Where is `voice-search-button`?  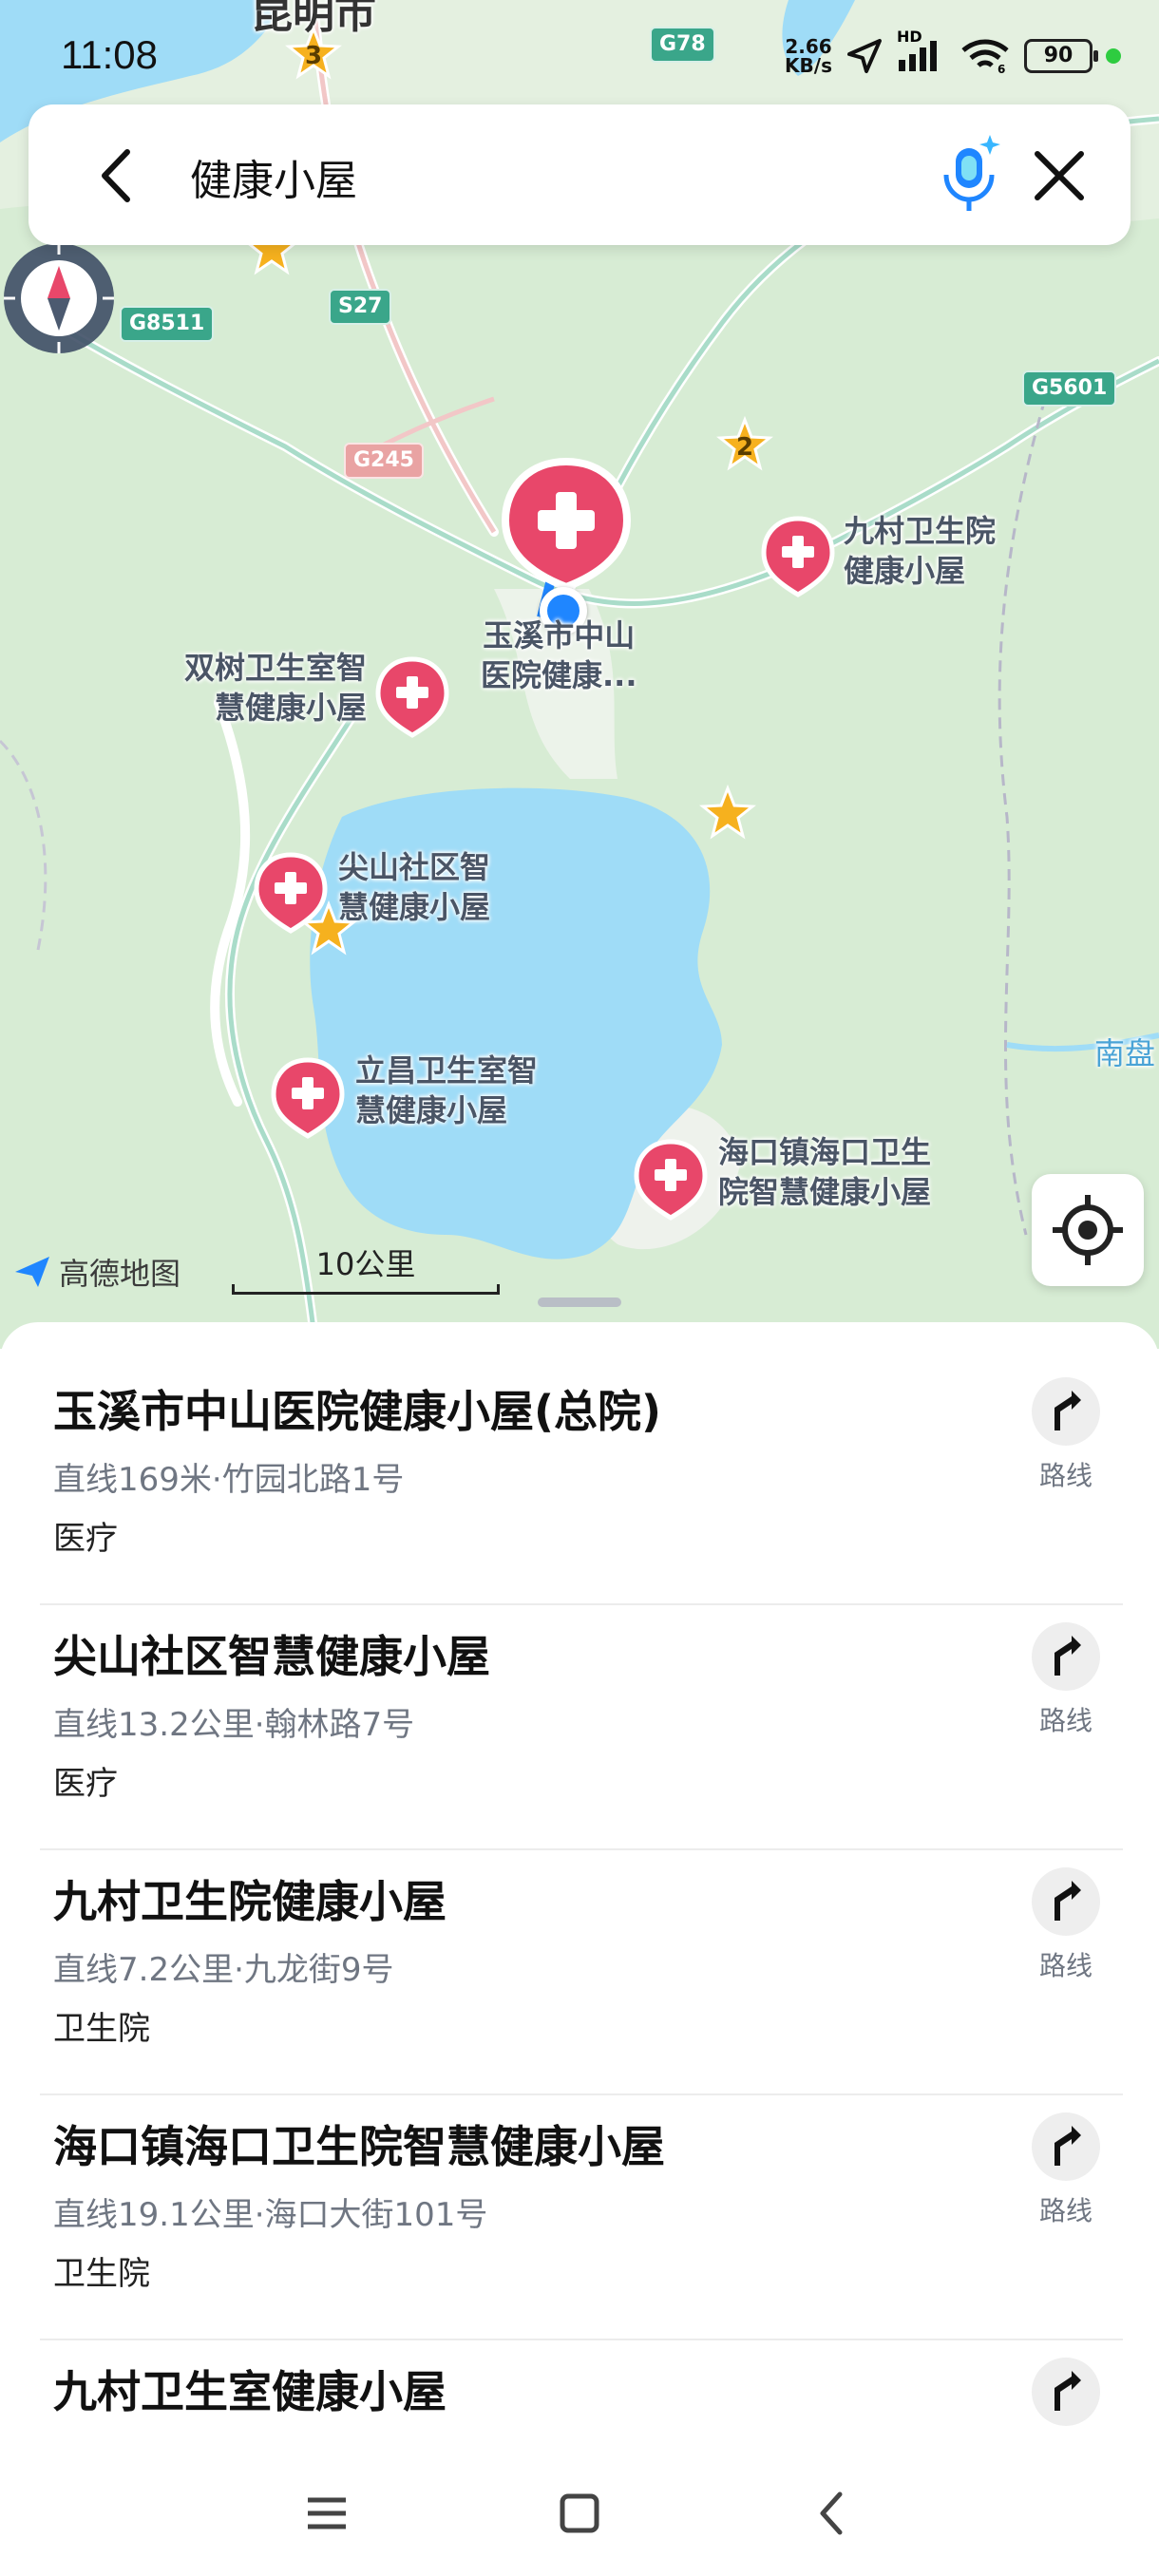 voice-search-button is located at coordinates (969, 174).